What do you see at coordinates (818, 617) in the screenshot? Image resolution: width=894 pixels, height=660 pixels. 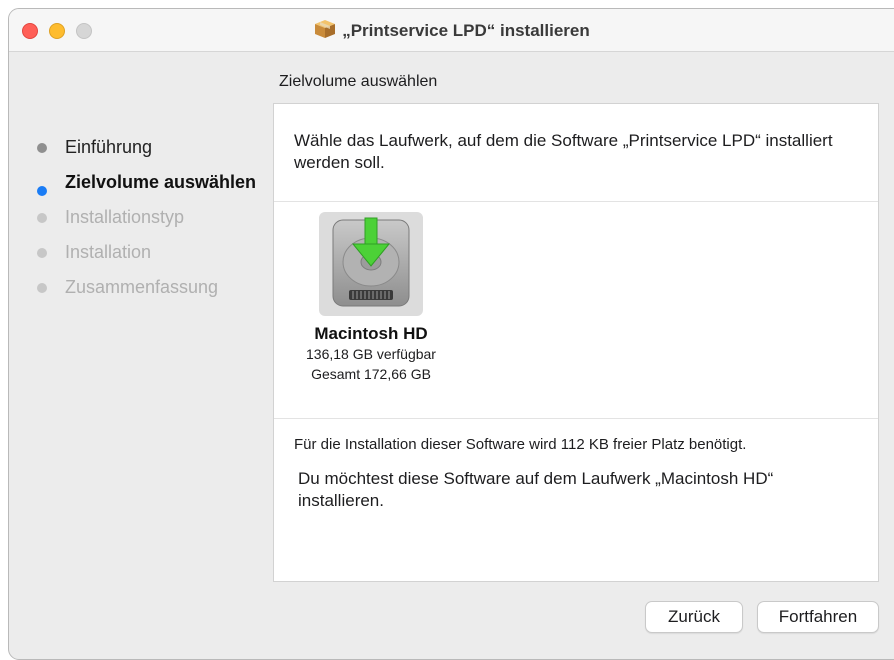 I see `continue-button: Fortfahren` at bounding box center [818, 617].